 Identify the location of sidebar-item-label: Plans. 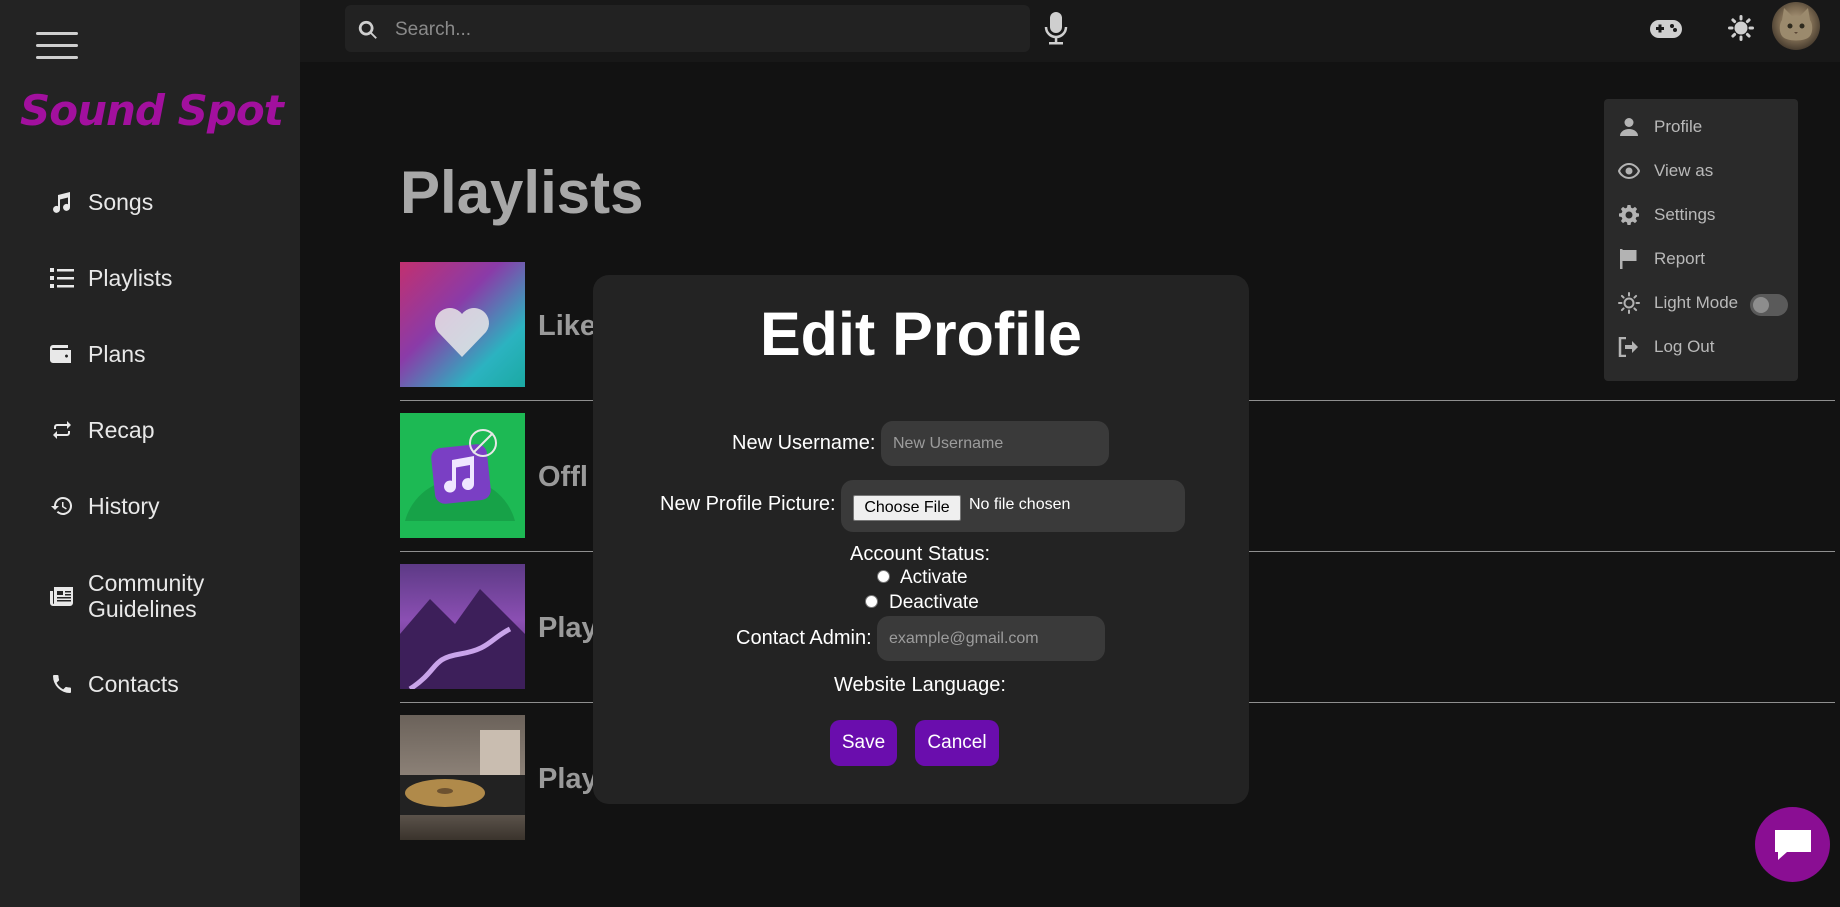
(117, 353).